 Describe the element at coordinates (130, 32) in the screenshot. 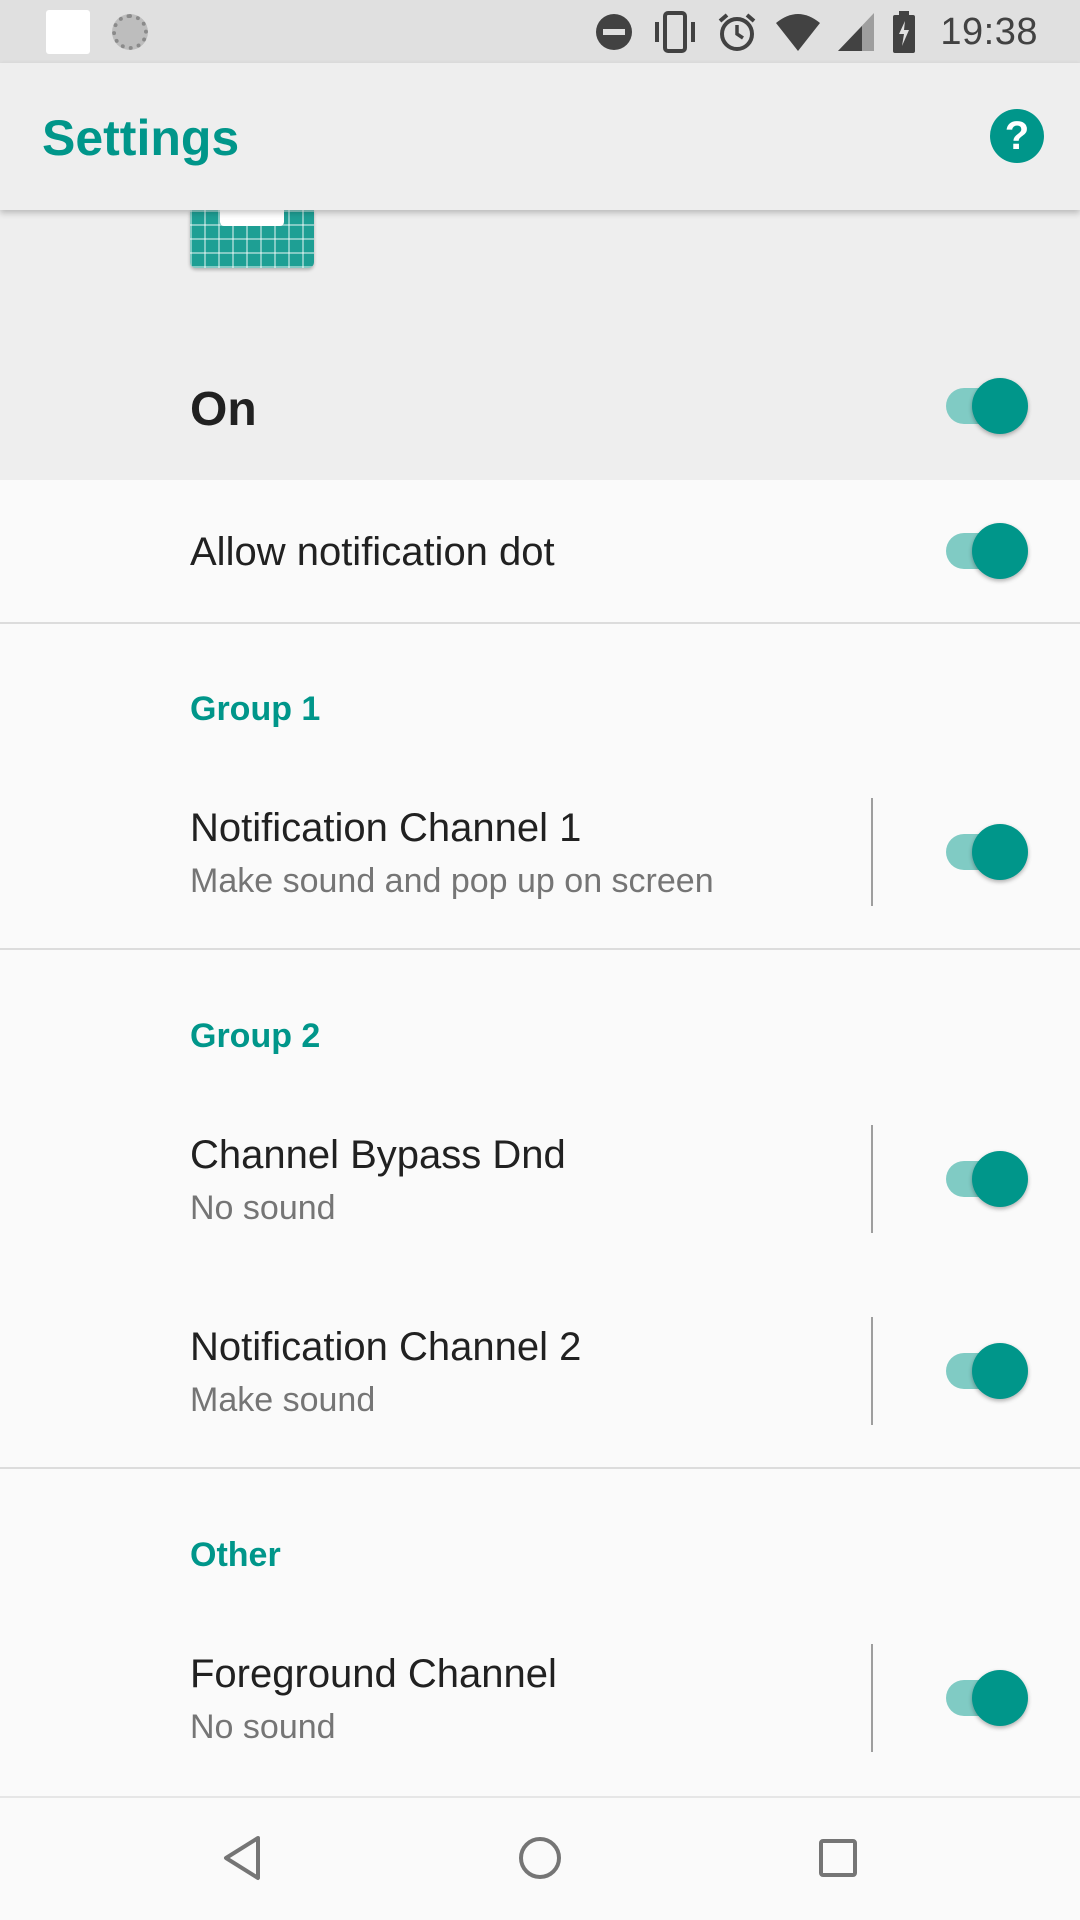

I see `sync-dots-icon` at that location.